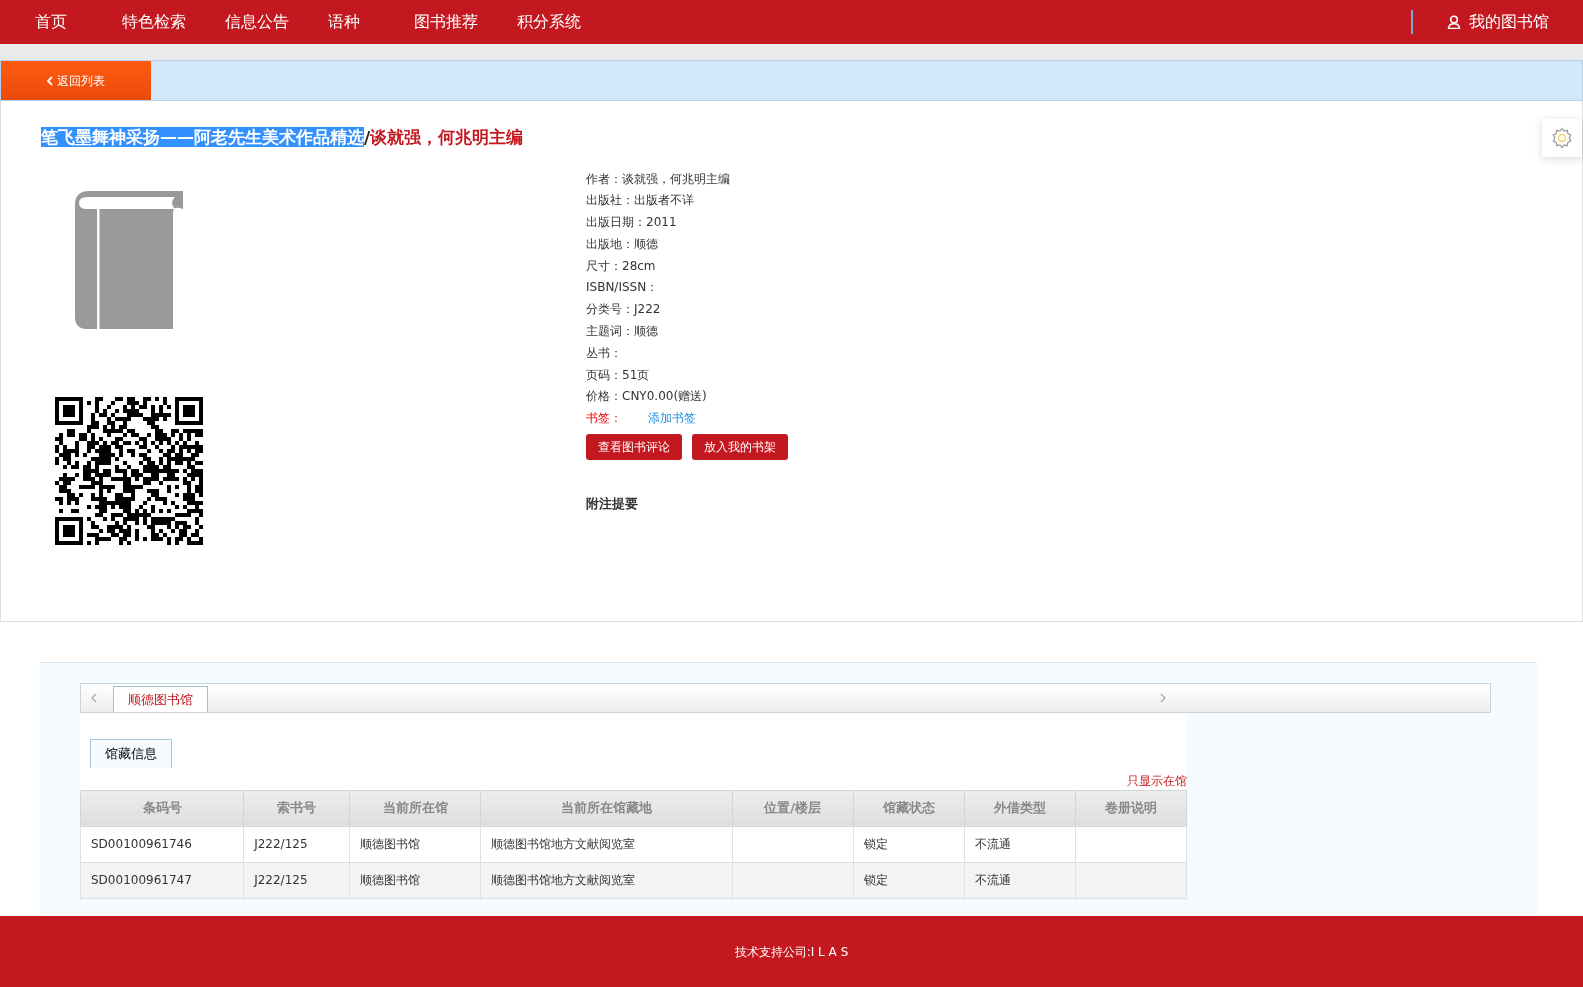 This screenshot has width=1583, height=987. I want to click on settings-icon, so click(1562, 138).